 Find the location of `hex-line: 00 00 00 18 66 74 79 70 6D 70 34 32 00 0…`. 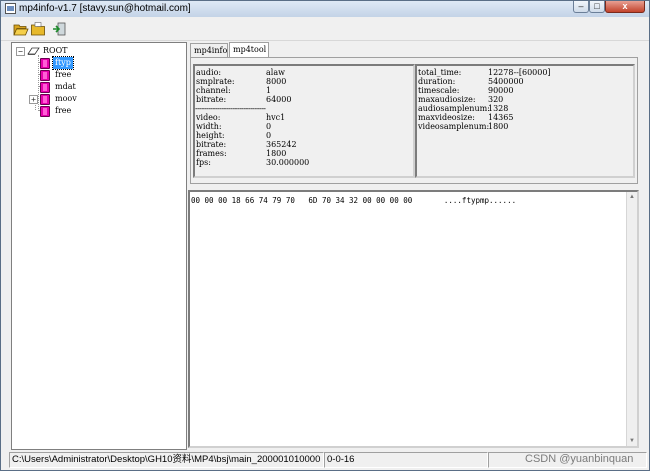

hex-line: 00 00 00 18 66 74 79 70 6D 70 34 32 00 0… is located at coordinates (354, 200).